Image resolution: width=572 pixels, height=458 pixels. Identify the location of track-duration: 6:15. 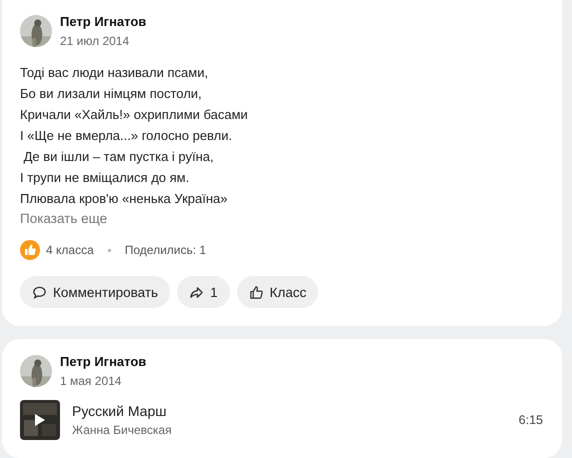
(530, 420).